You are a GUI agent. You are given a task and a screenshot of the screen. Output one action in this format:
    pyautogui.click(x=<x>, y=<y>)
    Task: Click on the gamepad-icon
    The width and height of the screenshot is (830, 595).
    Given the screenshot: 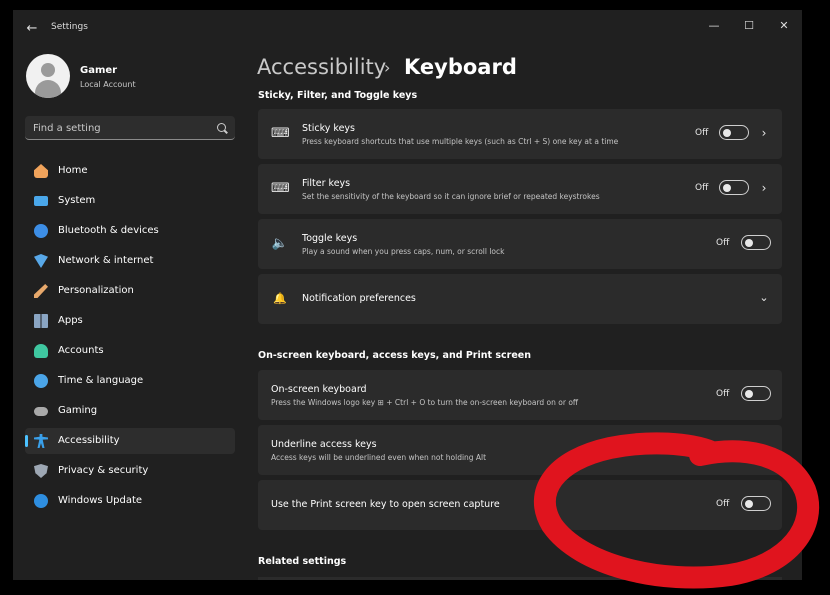 What is the action you would take?
    pyautogui.click(x=41, y=411)
    